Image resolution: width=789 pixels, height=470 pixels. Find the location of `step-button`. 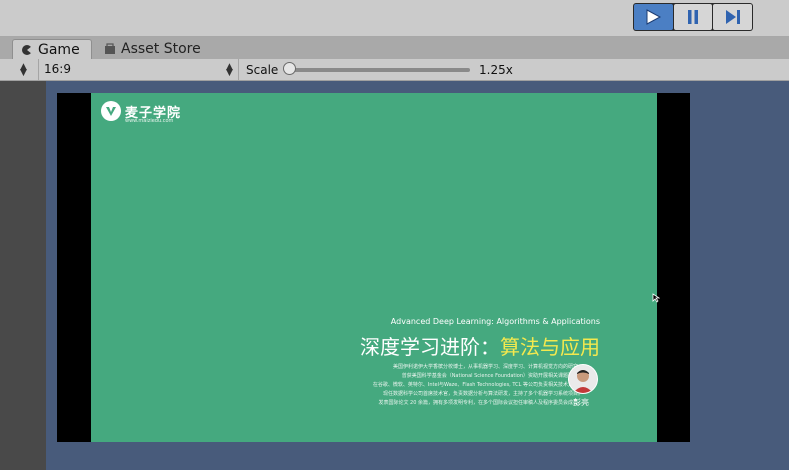

step-button is located at coordinates (733, 17).